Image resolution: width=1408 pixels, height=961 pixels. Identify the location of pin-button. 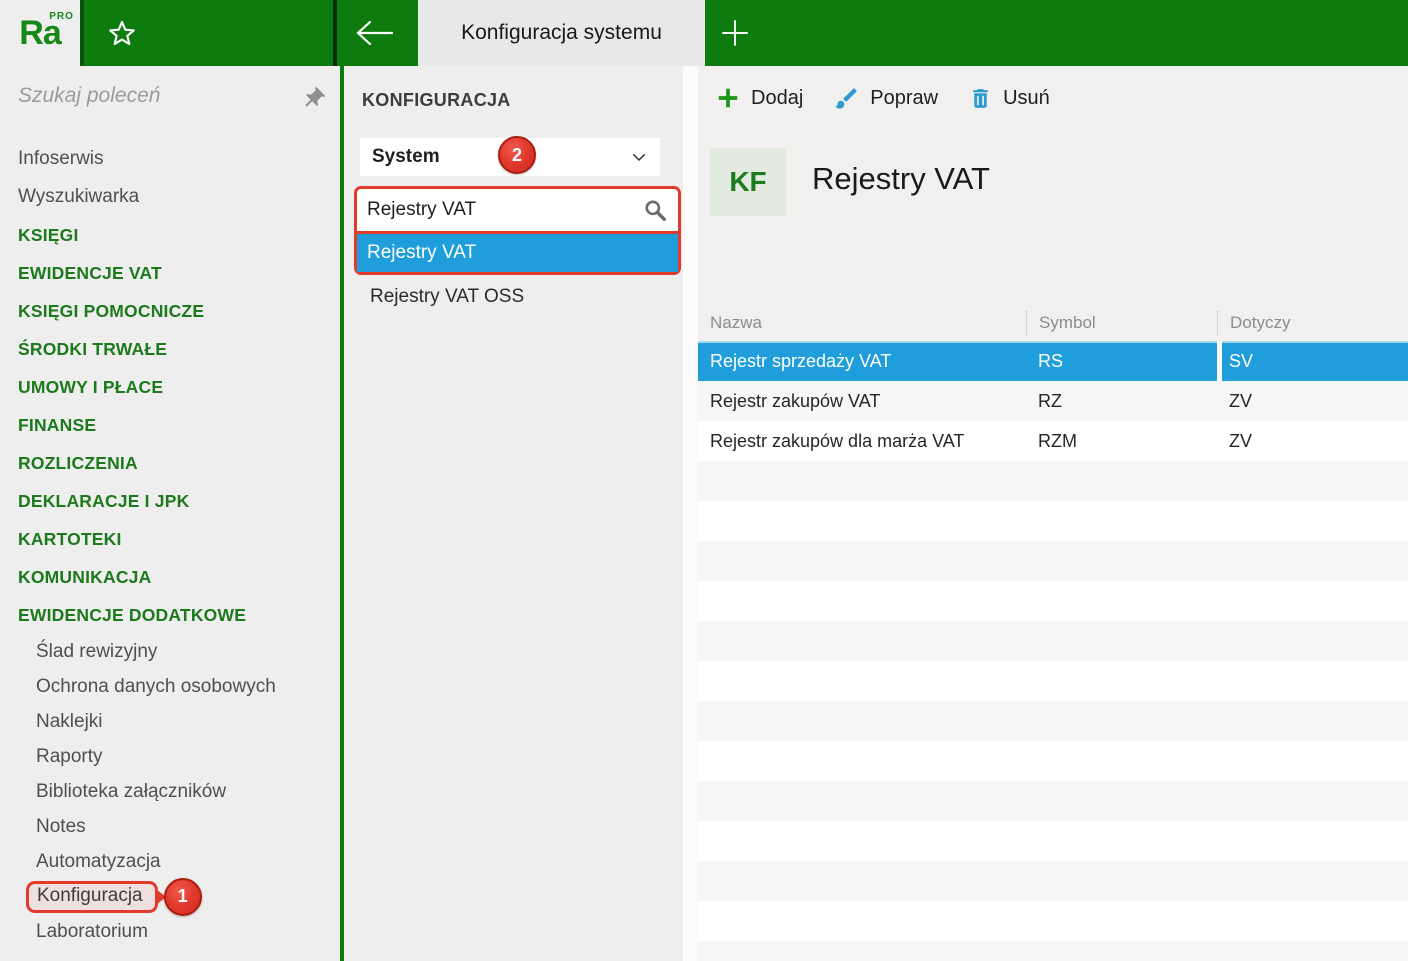
(313, 99).